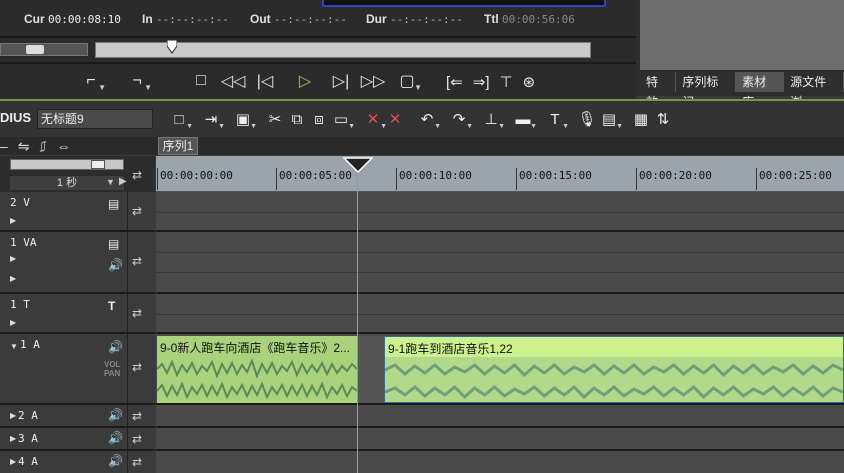 This screenshot has width=844, height=473. What do you see at coordinates (795, 175) in the screenshot?
I see `ruler-label: 00:00:25:00` at bounding box center [795, 175].